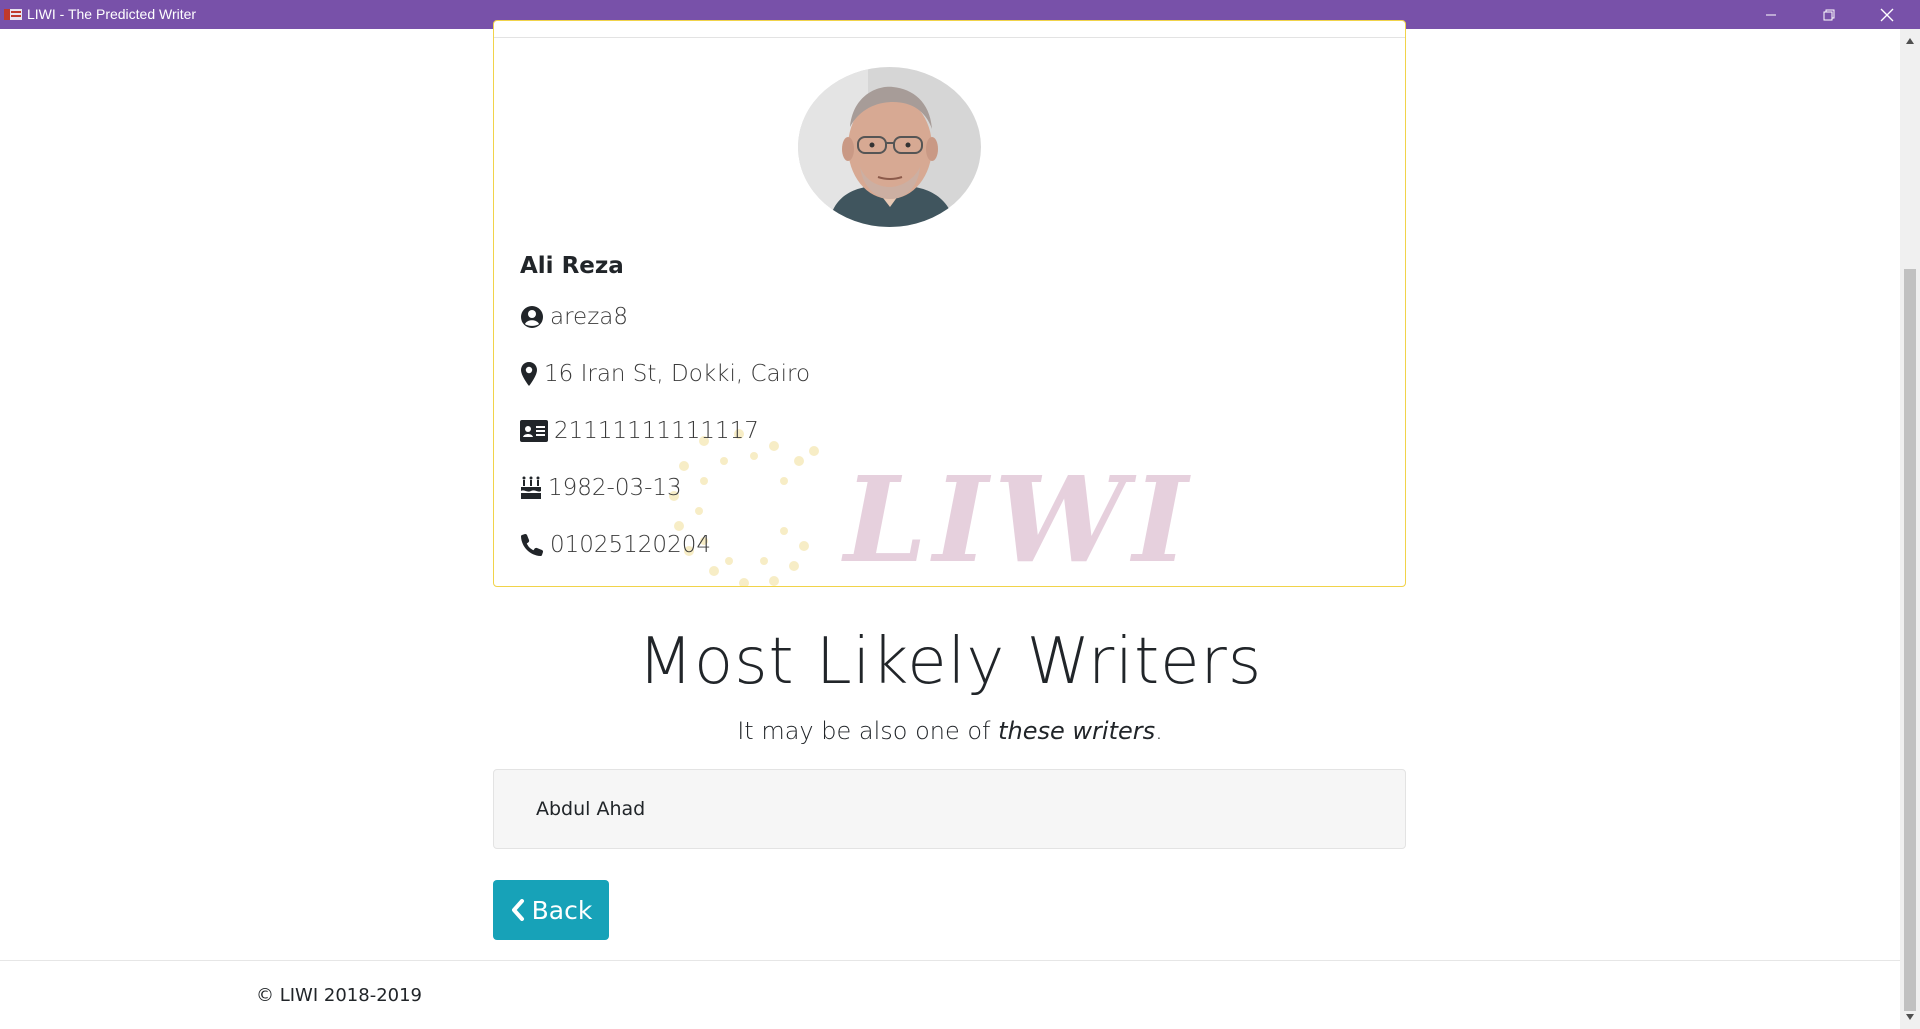 This screenshot has width=1920, height=1029. What do you see at coordinates (868, 731) in the screenshot?
I see `subtitle-prefix: It may be also one of` at bounding box center [868, 731].